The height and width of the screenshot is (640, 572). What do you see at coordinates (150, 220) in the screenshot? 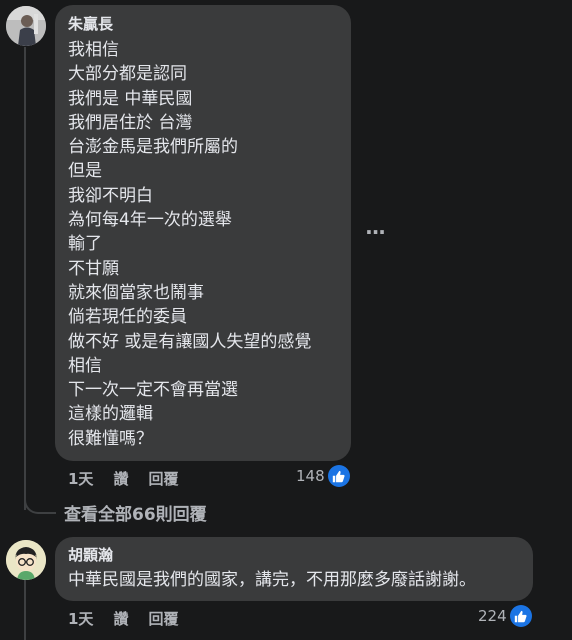
I see `comment-line: 為何每4年一次的選舉` at bounding box center [150, 220].